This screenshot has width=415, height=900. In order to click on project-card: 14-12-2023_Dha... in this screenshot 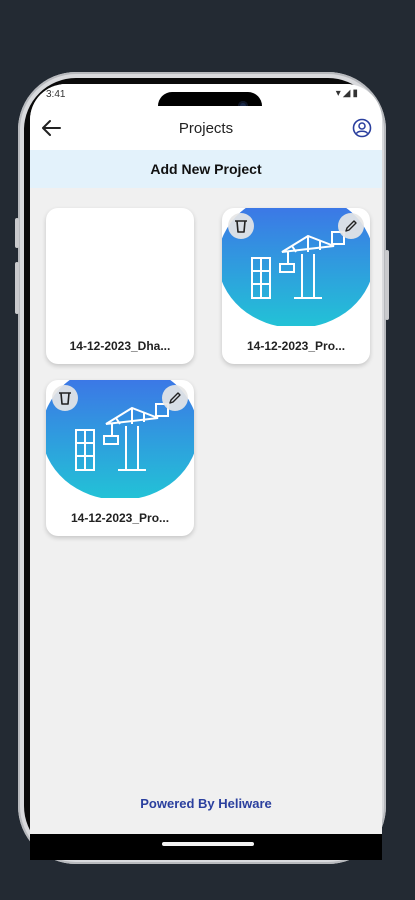, I will do `click(120, 286)`.